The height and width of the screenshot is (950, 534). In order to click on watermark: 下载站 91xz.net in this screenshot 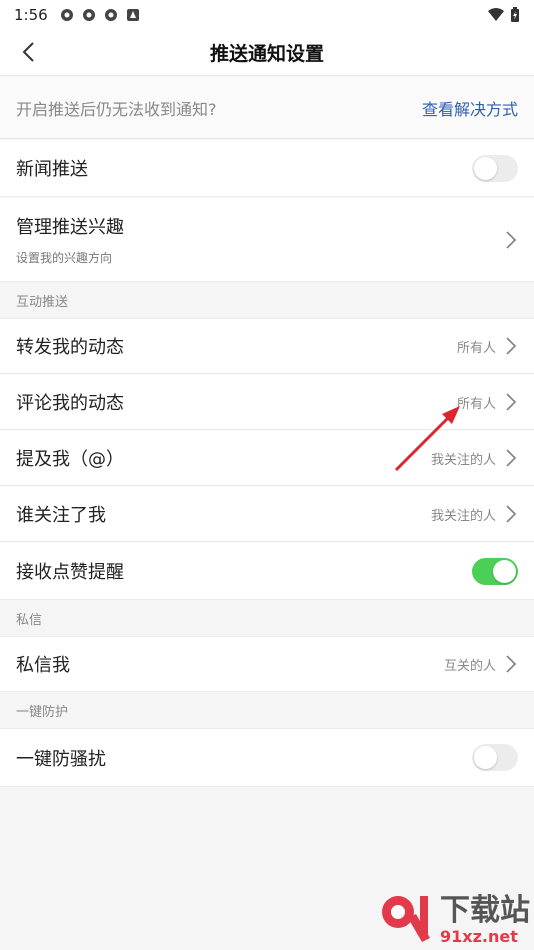, I will do `click(454, 917)`.